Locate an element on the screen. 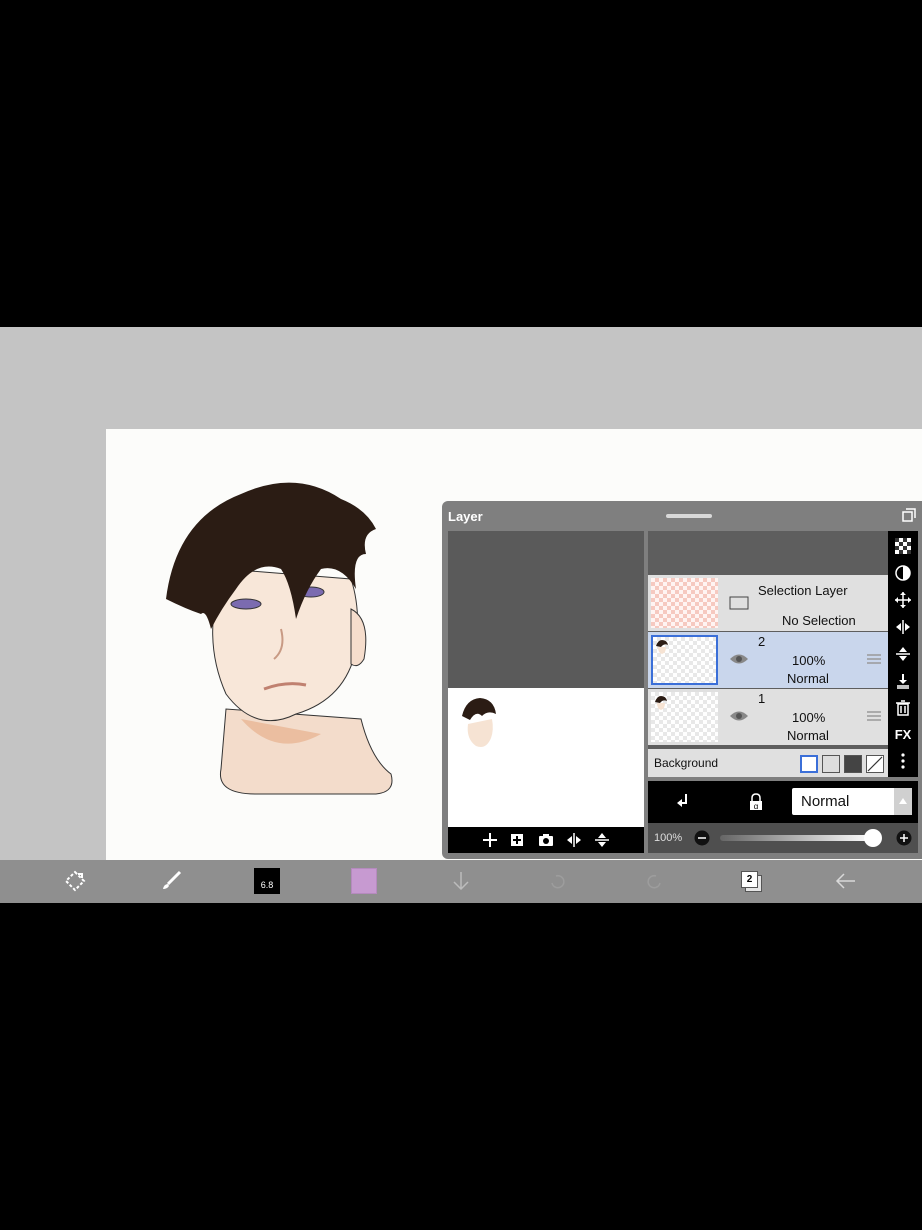 The height and width of the screenshot is (1230, 922). clip-arrow-icon is located at coordinates (684, 802).